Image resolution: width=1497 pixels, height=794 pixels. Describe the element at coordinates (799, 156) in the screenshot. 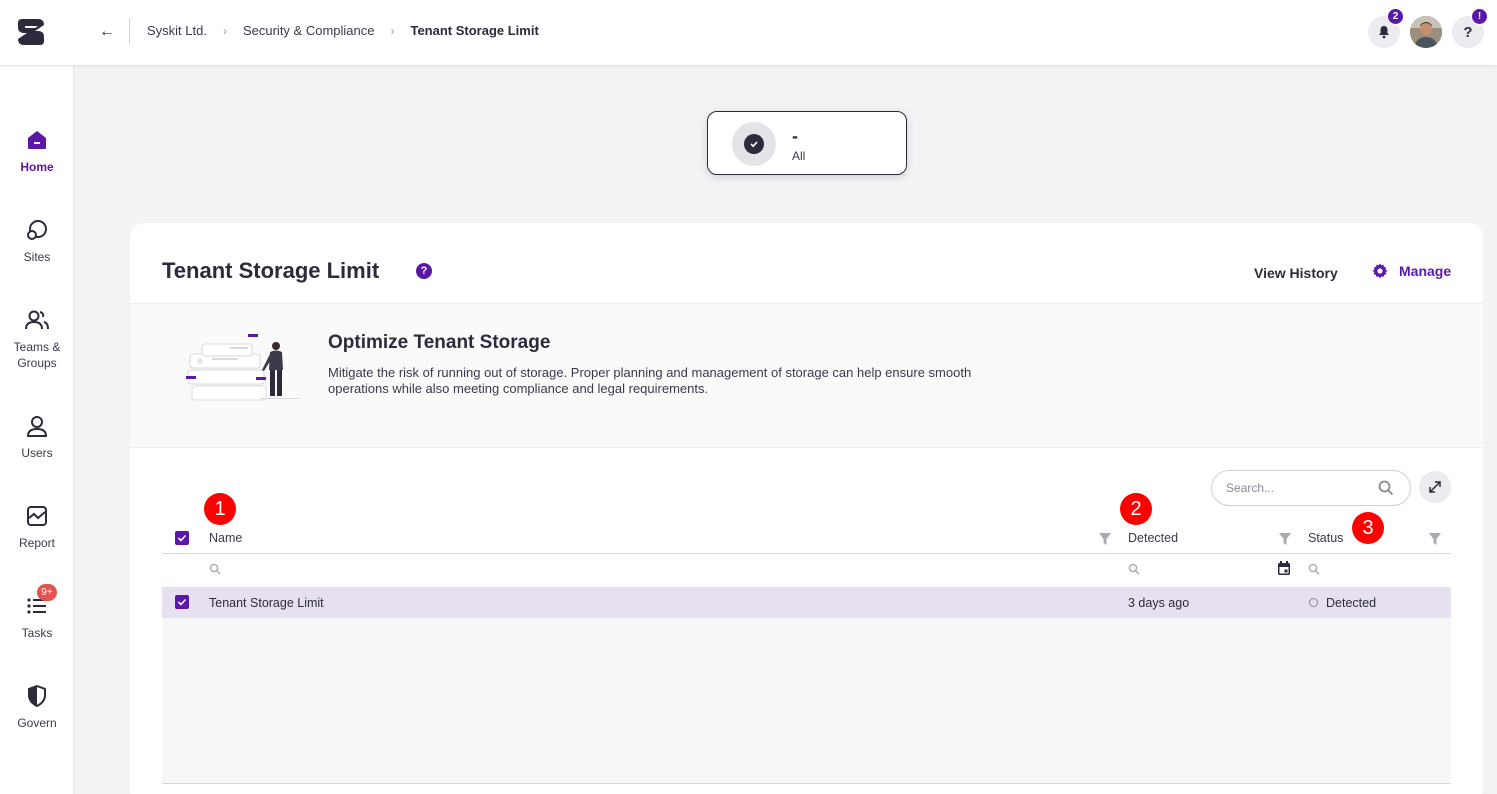

I see `summary-label: All` at that location.